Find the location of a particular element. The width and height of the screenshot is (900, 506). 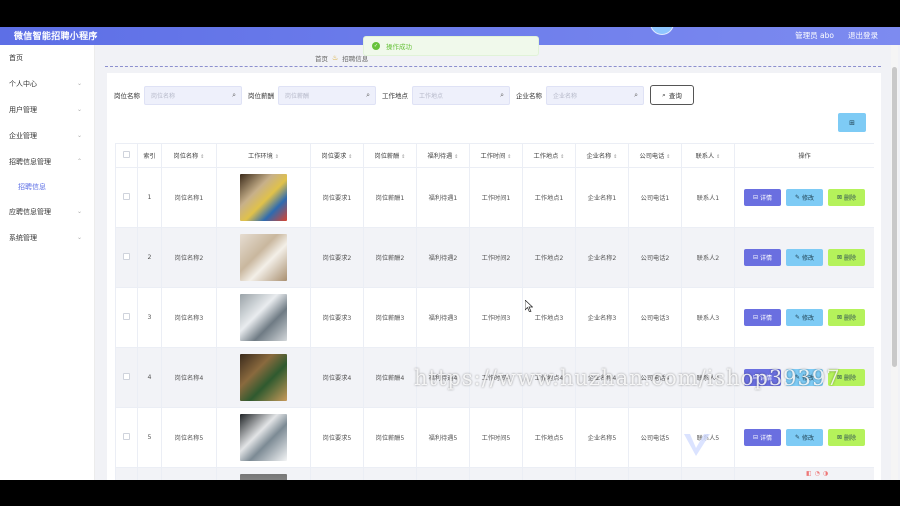

header-salary: 岗位薪酬 ⇕ is located at coordinates (390, 155).